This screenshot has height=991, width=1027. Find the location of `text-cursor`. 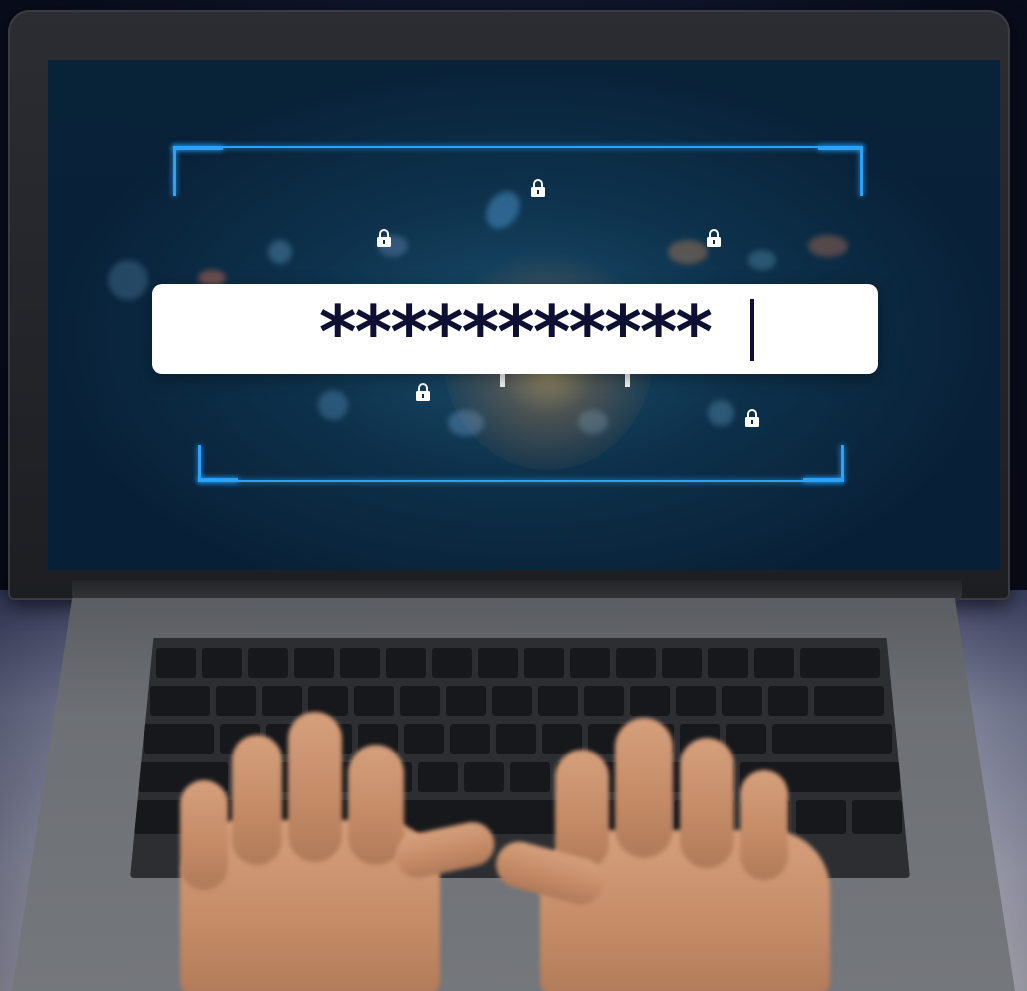

text-cursor is located at coordinates (752, 330).